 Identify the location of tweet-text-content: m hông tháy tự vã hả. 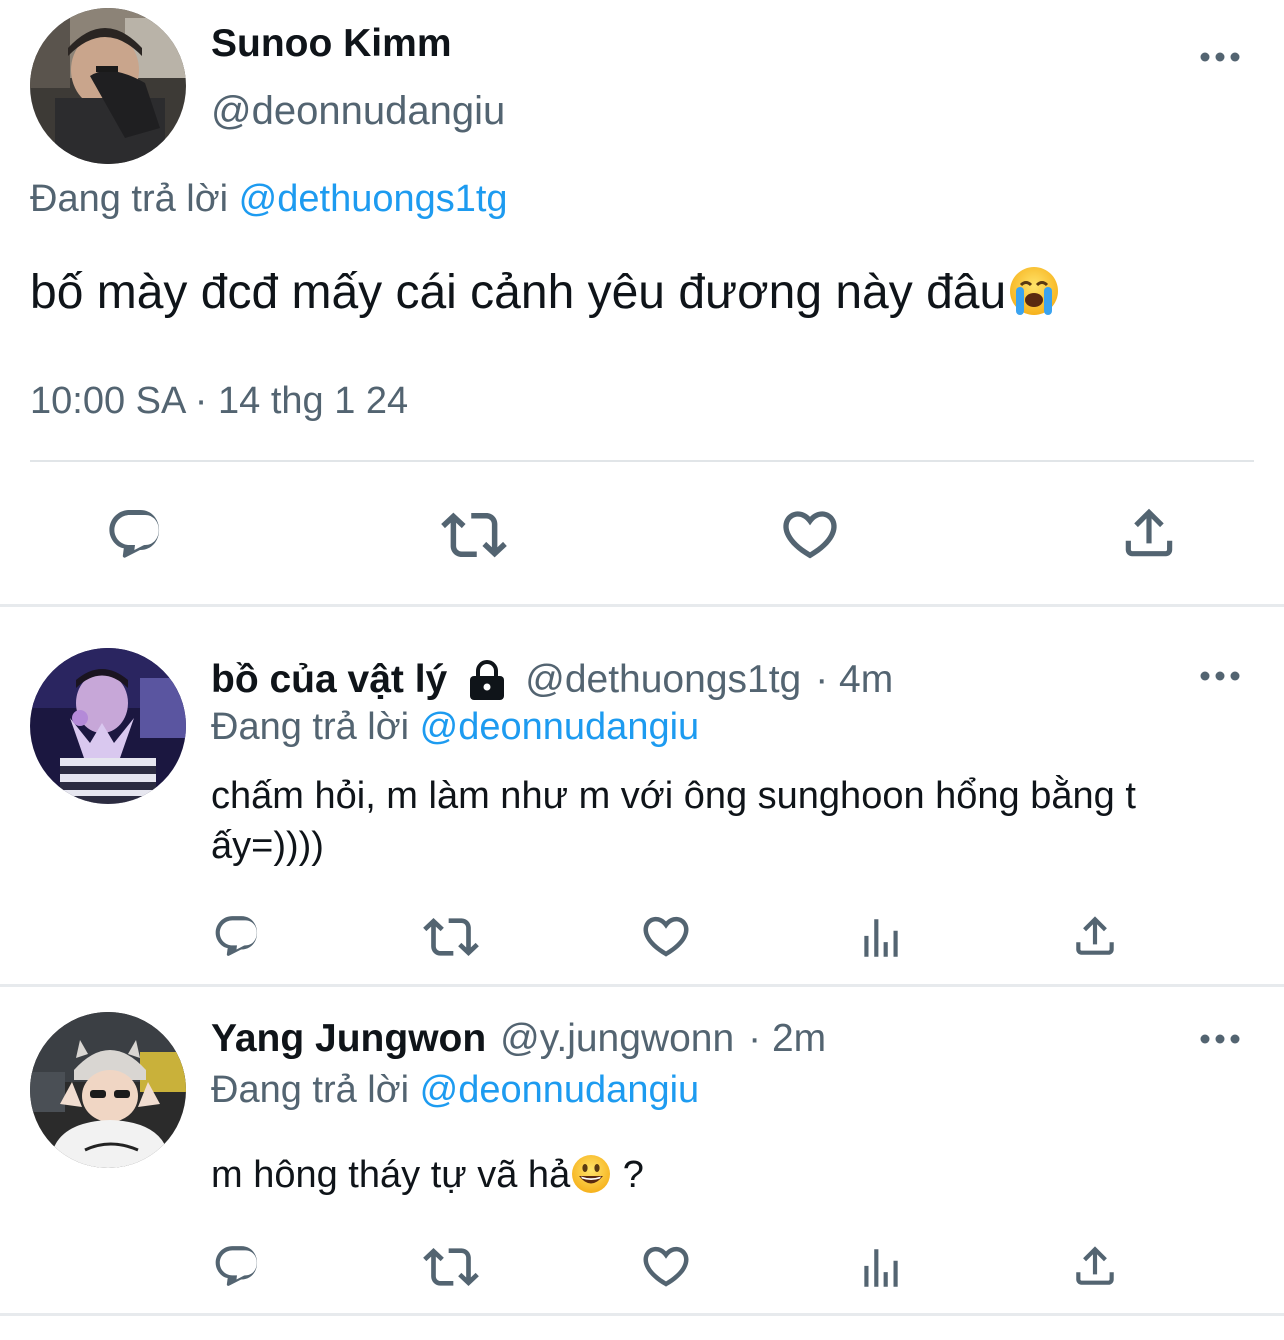
(391, 1175).